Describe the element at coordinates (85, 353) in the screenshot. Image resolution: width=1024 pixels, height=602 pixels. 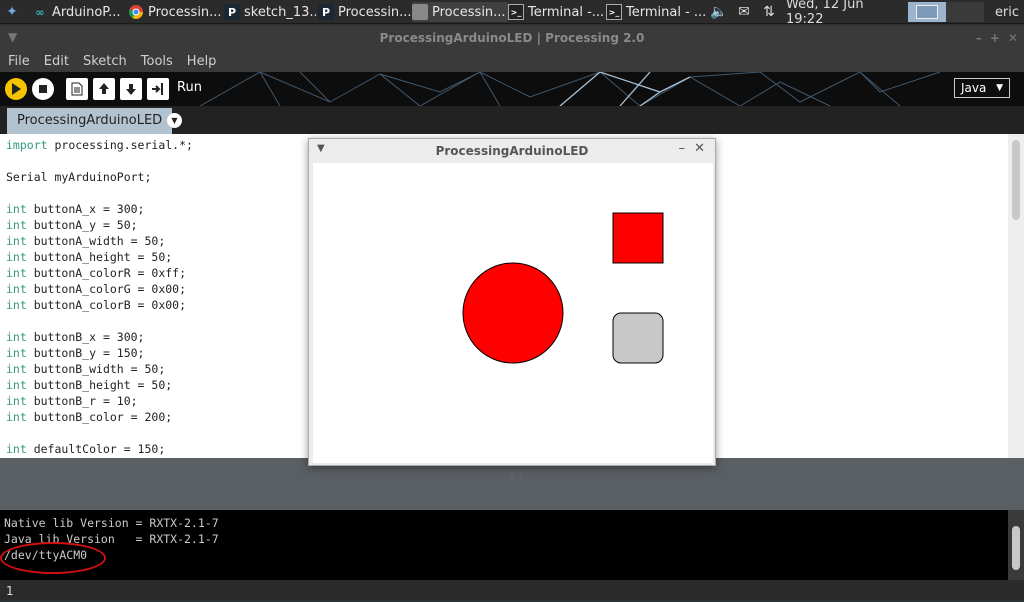
I see `code-text: buttonB_y = 150;` at that location.